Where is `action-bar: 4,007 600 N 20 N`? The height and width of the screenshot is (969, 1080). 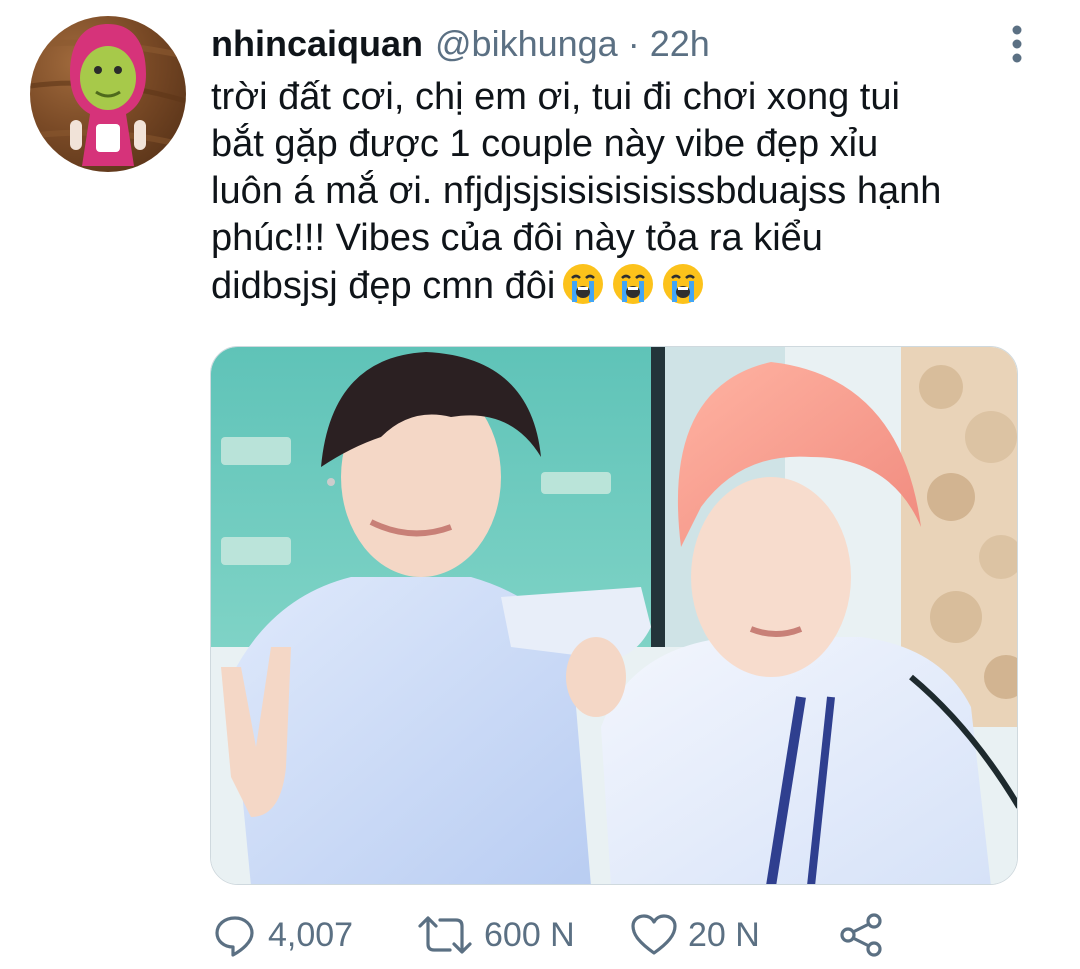 action-bar: 4,007 600 N 20 N is located at coordinates (560, 935).